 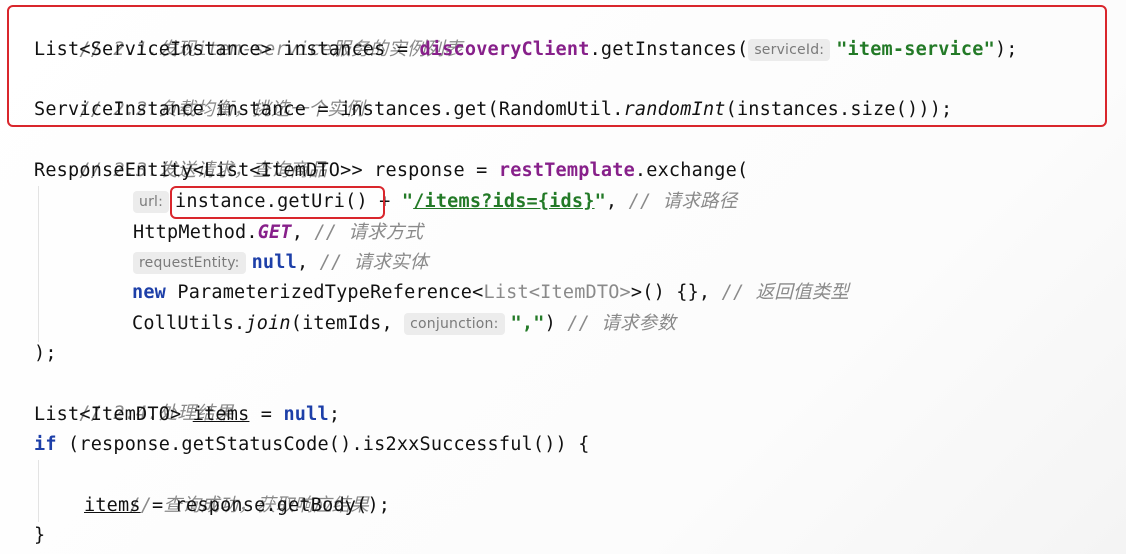 What do you see at coordinates (503, 201) in the screenshot?
I see `url-string-literal: /items?ids={ids}` at bounding box center [503, 201].